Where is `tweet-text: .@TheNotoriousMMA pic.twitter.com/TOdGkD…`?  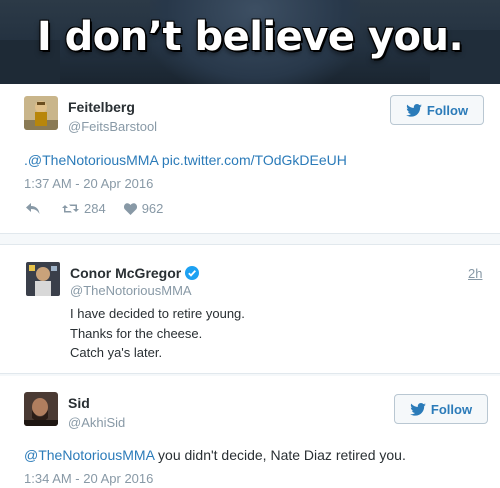 tweet-text: .@TheNotoriousMMA pic.twitter.com/TOdGkD… is located at coordinates (185, 160).